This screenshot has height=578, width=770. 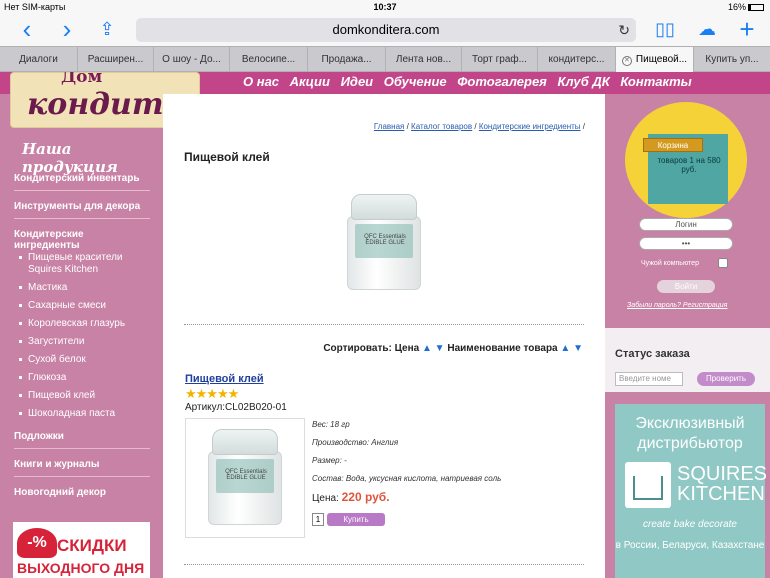 What do you see at coordinates (690, 545) in the screenshot?
I see `banner-countries: в России, Беларуси, Казахстане` at bounding box center [690, 545].